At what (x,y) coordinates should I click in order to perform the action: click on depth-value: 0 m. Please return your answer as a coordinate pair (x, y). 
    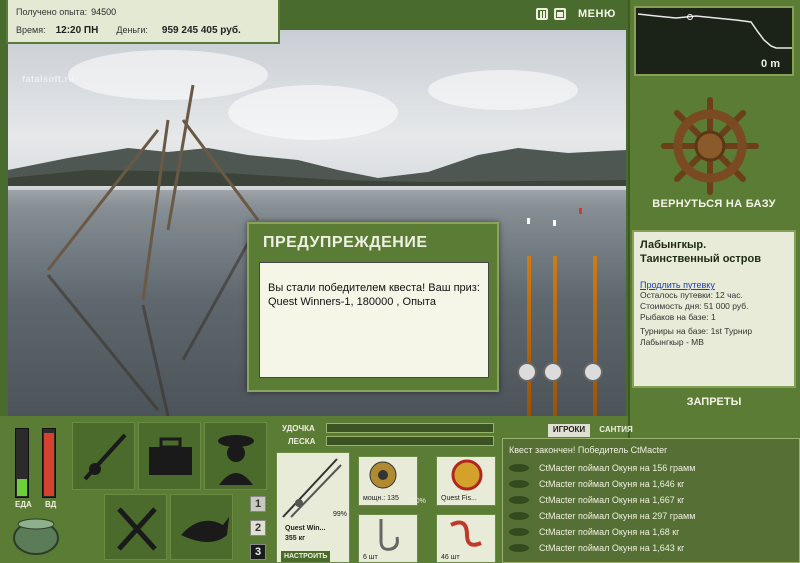
    Looking at the image, I should click on (770, 64).